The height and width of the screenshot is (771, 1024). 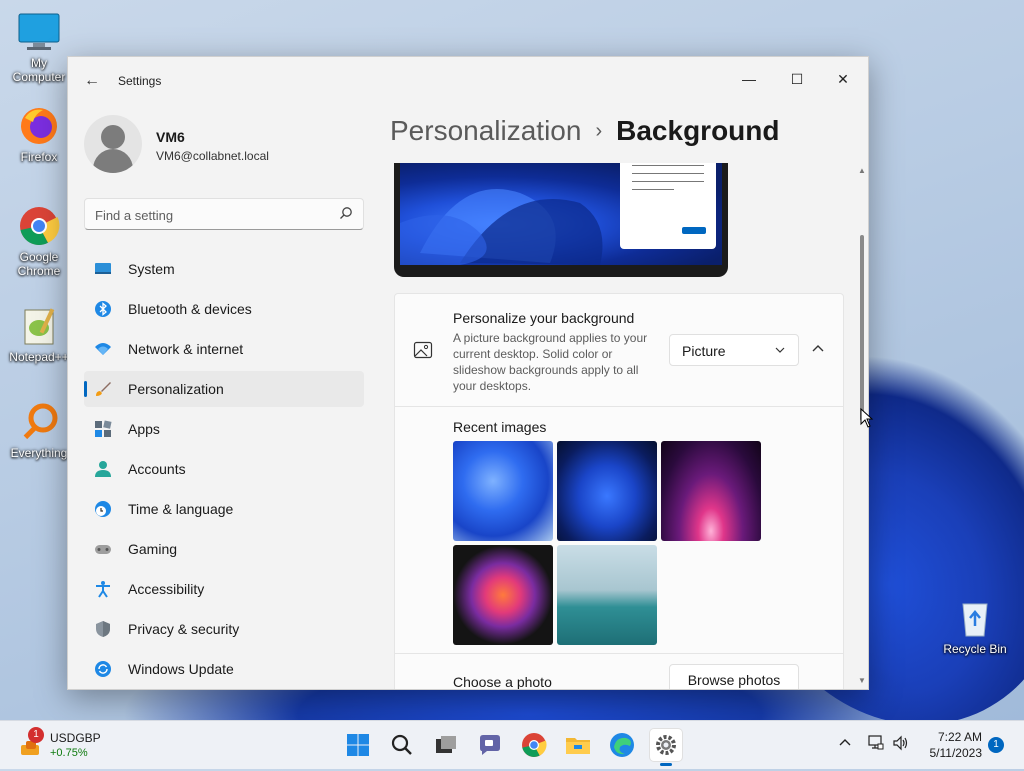 What do you see at coordinates (468, 81) in the screenshot?
I see `title-bar: ← Settings — ☐ ✕` at bounding box center [468, 81].